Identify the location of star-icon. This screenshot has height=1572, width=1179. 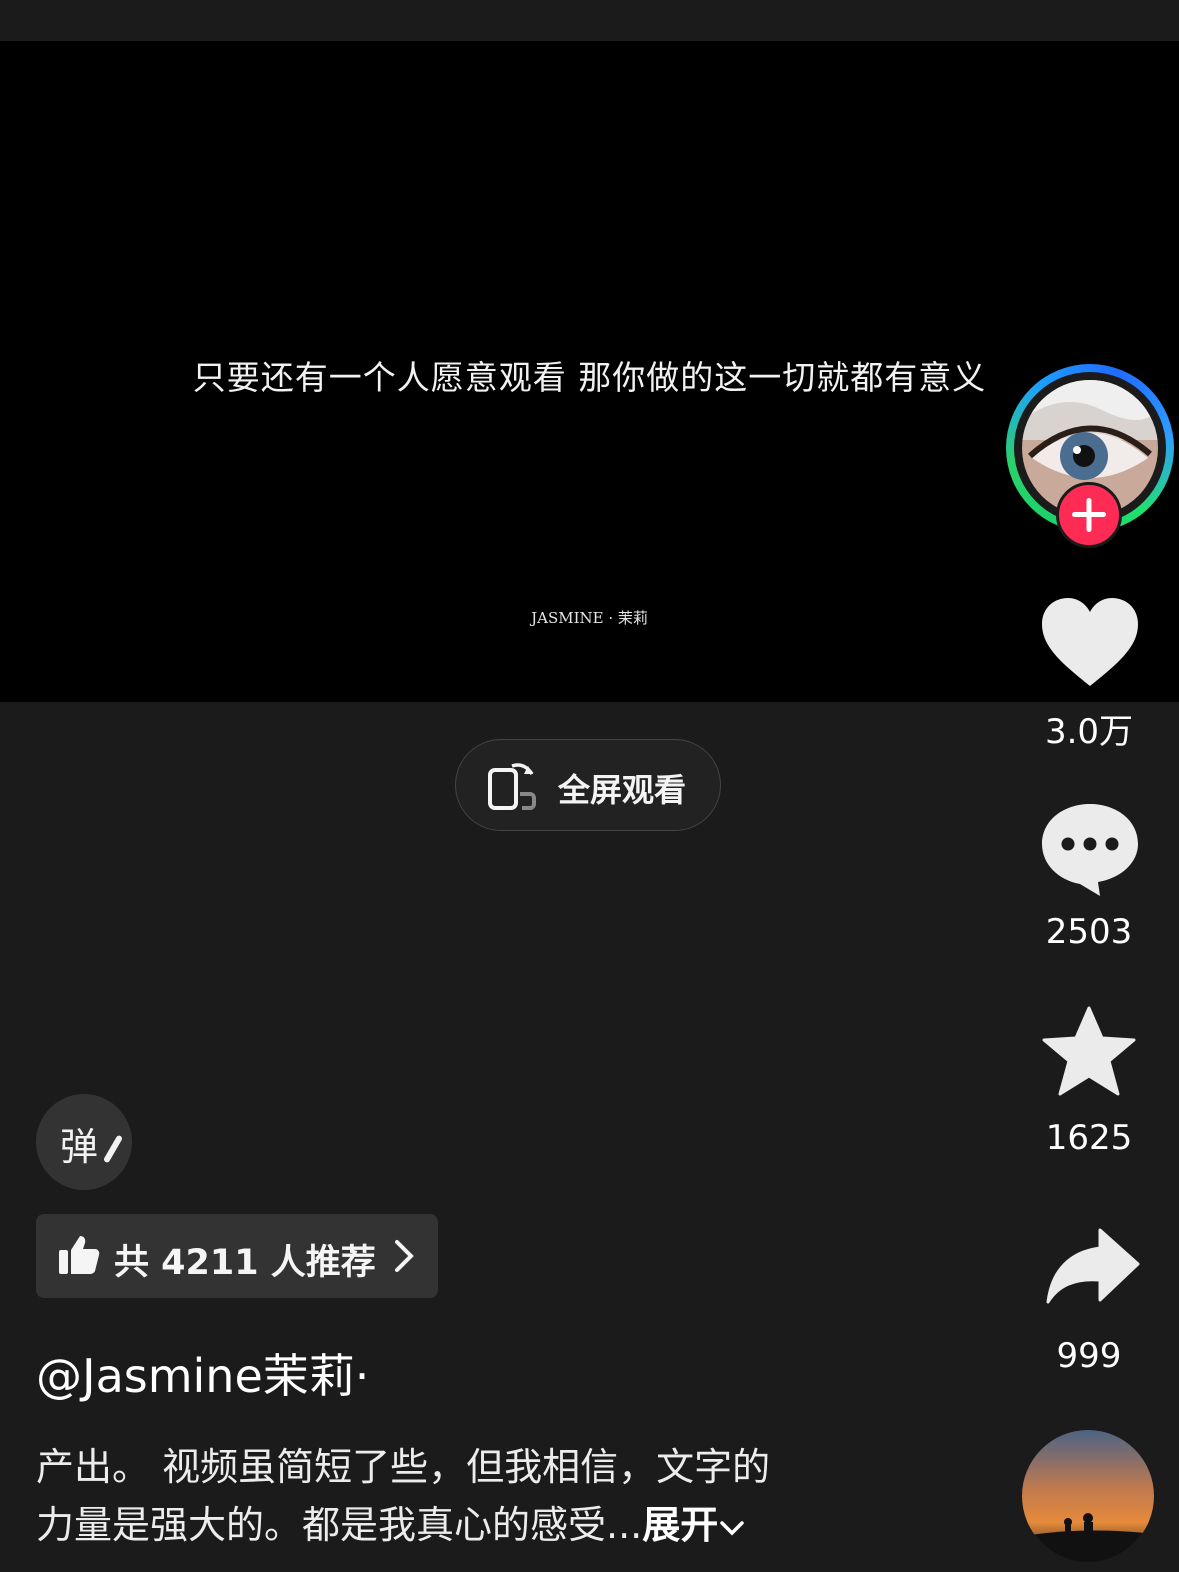
(1089, 1052).